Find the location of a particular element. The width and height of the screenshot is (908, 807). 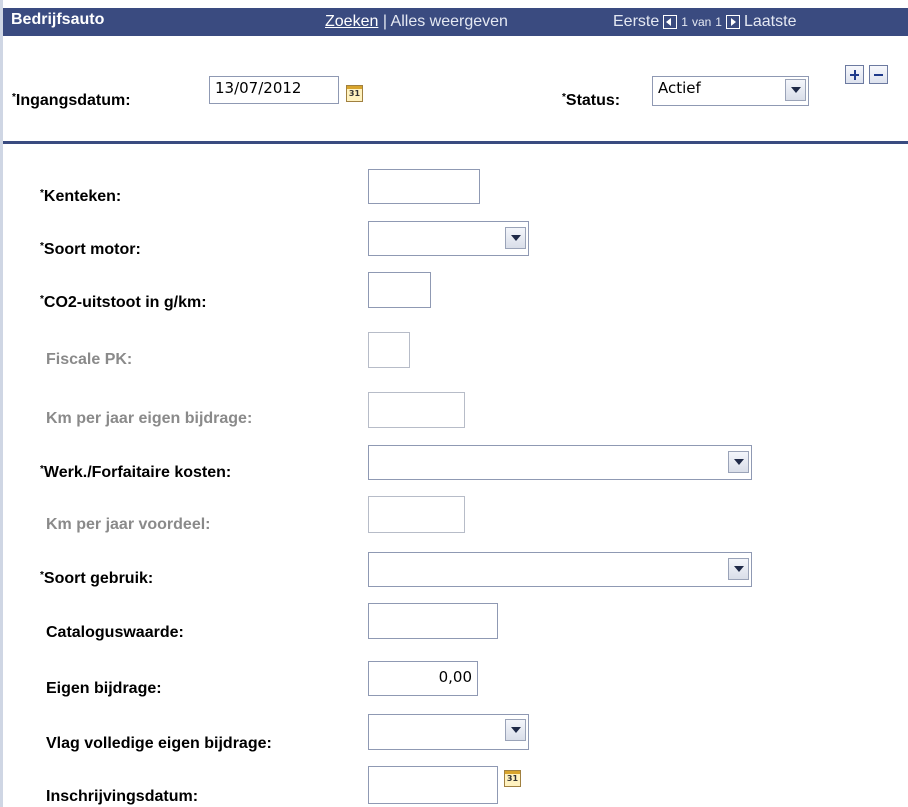

inschrijving-input is located at coordinates (433, 785).